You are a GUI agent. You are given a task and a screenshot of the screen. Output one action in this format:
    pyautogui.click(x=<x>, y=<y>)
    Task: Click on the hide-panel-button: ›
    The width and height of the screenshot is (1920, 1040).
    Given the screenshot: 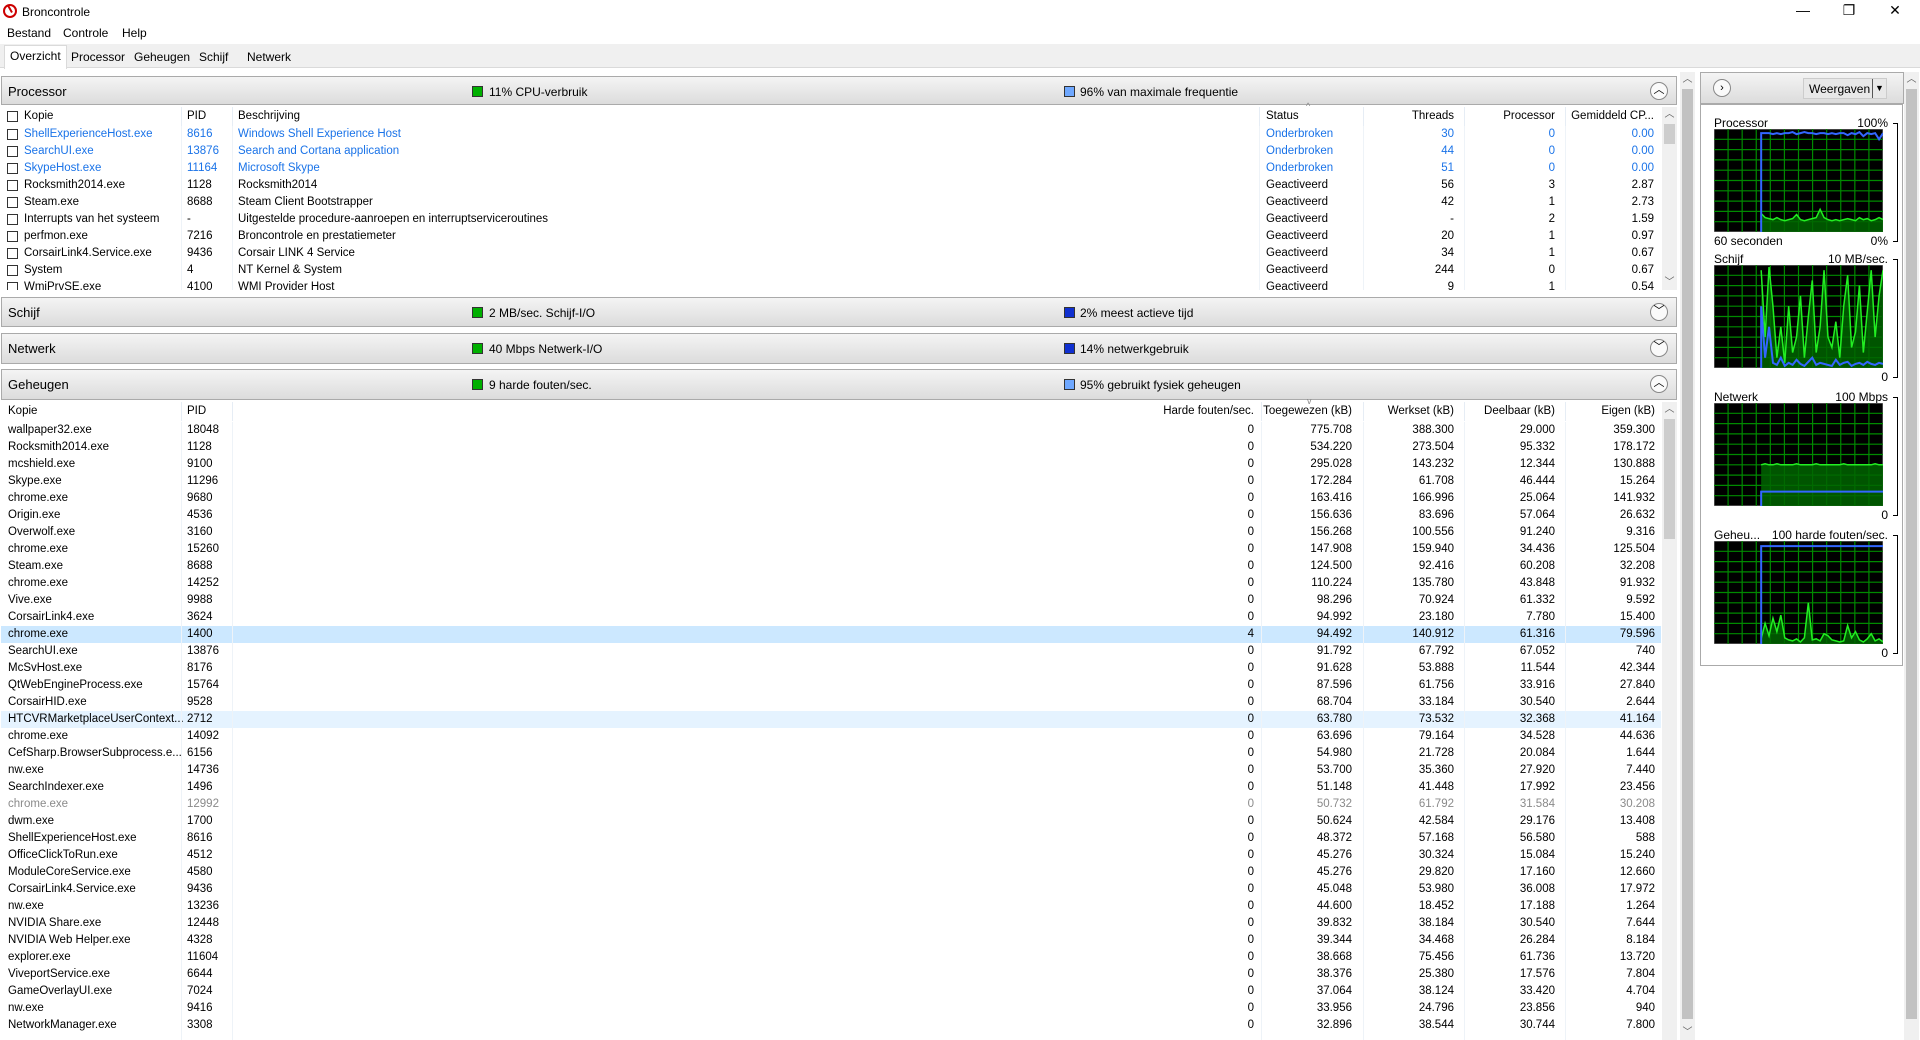 What is the action you would take?
    pyautogui.click(x=1722, y=88)
    